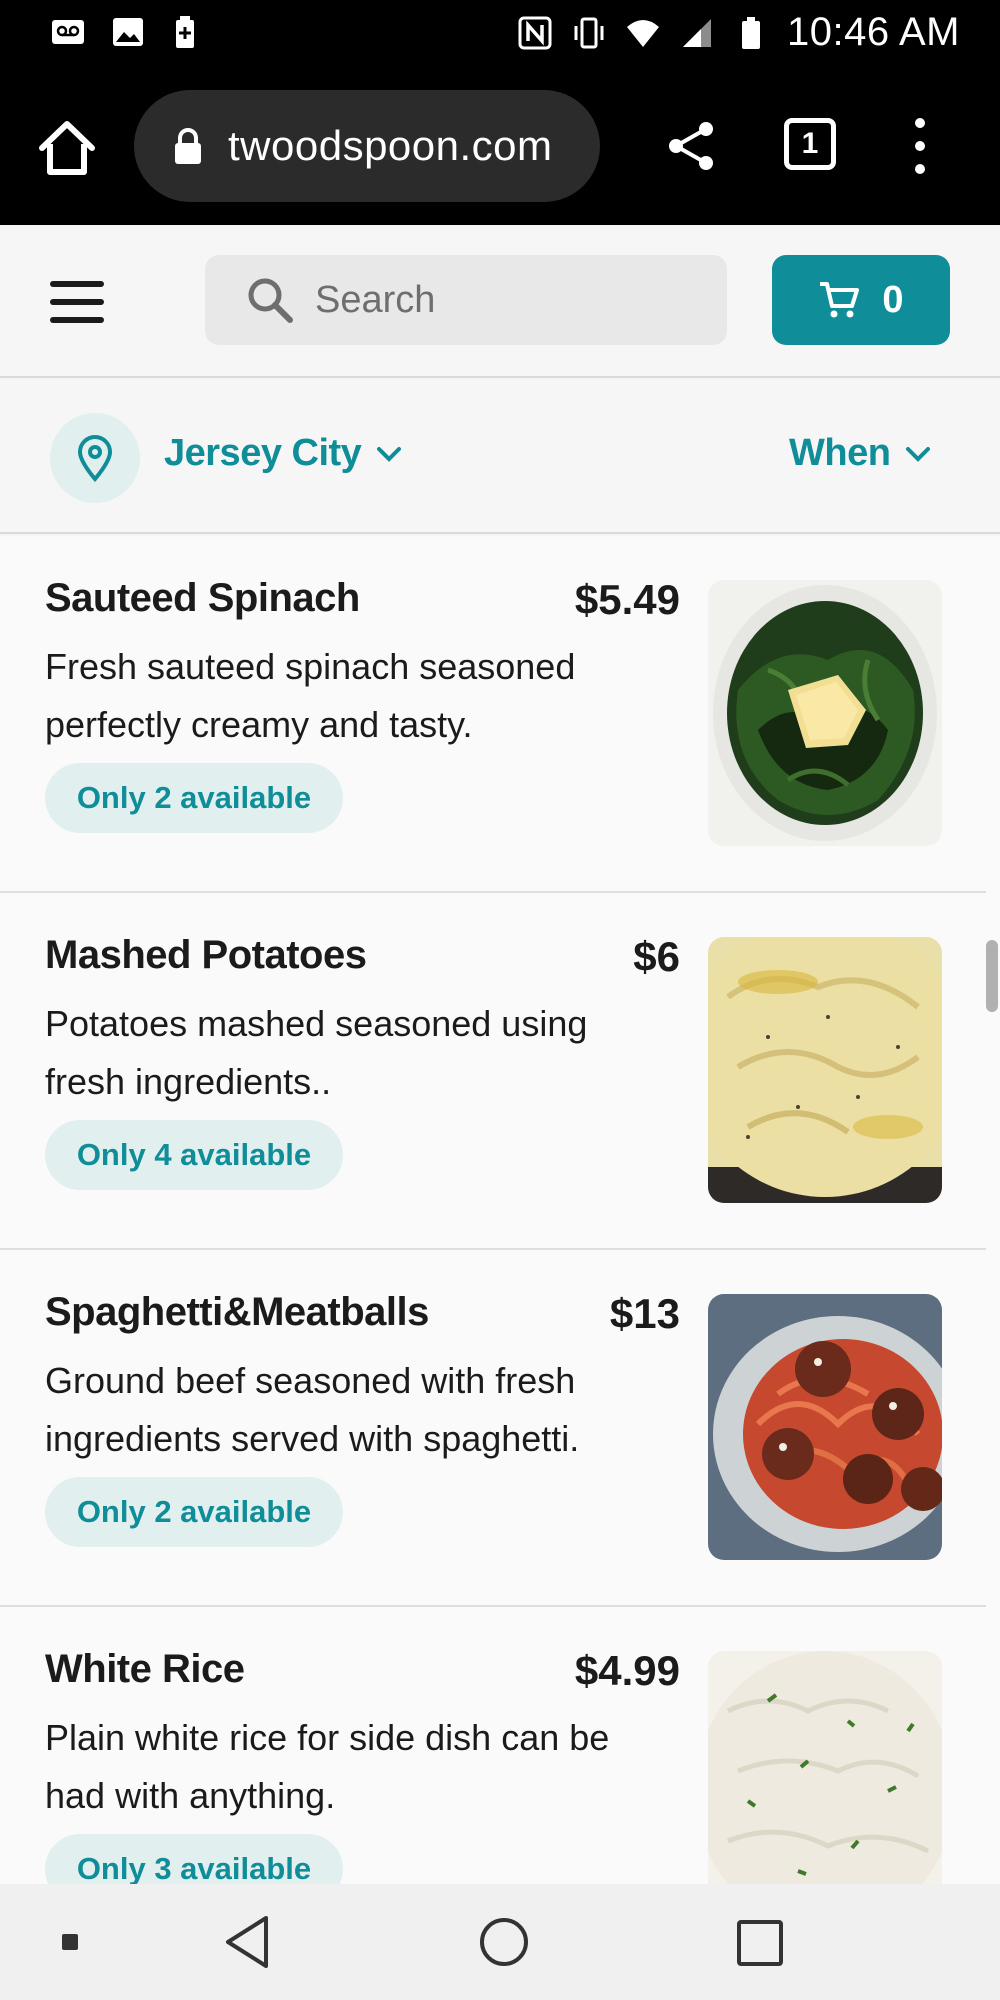  Describe the element at coordinates (893, 299) in the screenshot. I see `cart-count: 0` at that location.